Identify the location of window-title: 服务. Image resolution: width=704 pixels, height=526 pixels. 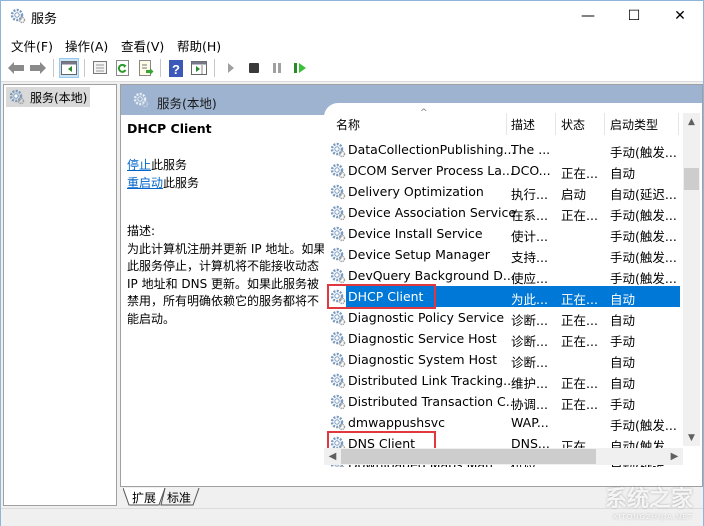
(44, 19).